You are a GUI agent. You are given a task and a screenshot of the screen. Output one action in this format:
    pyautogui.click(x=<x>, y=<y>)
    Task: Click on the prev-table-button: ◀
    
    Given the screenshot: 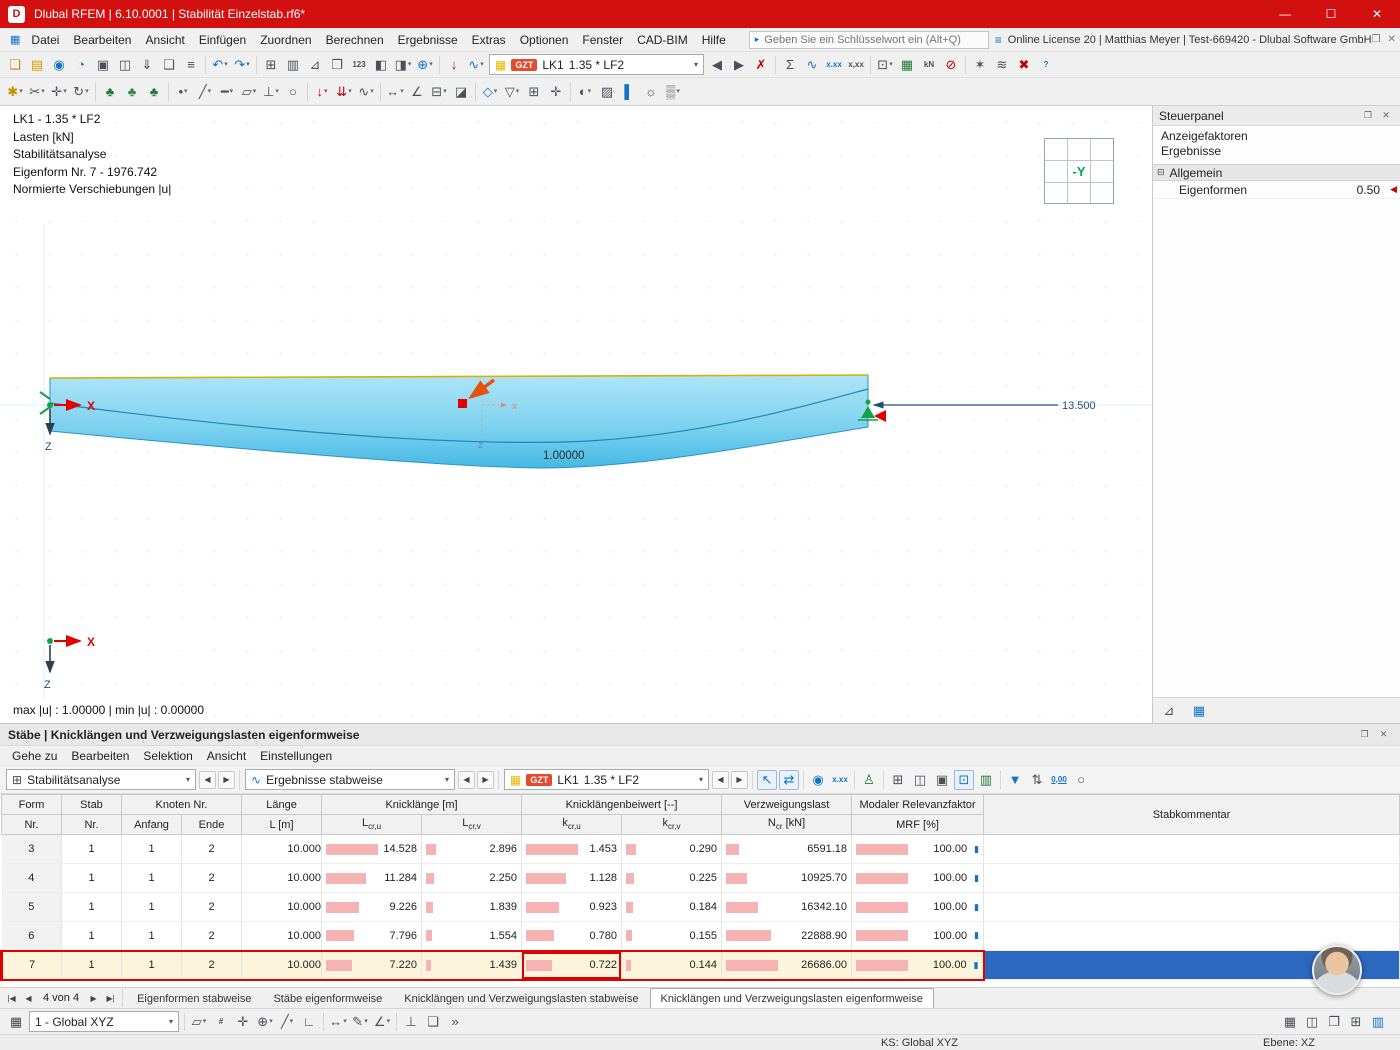 What is the action you would take?
    pyautogui.click(x=28, y=998)
    